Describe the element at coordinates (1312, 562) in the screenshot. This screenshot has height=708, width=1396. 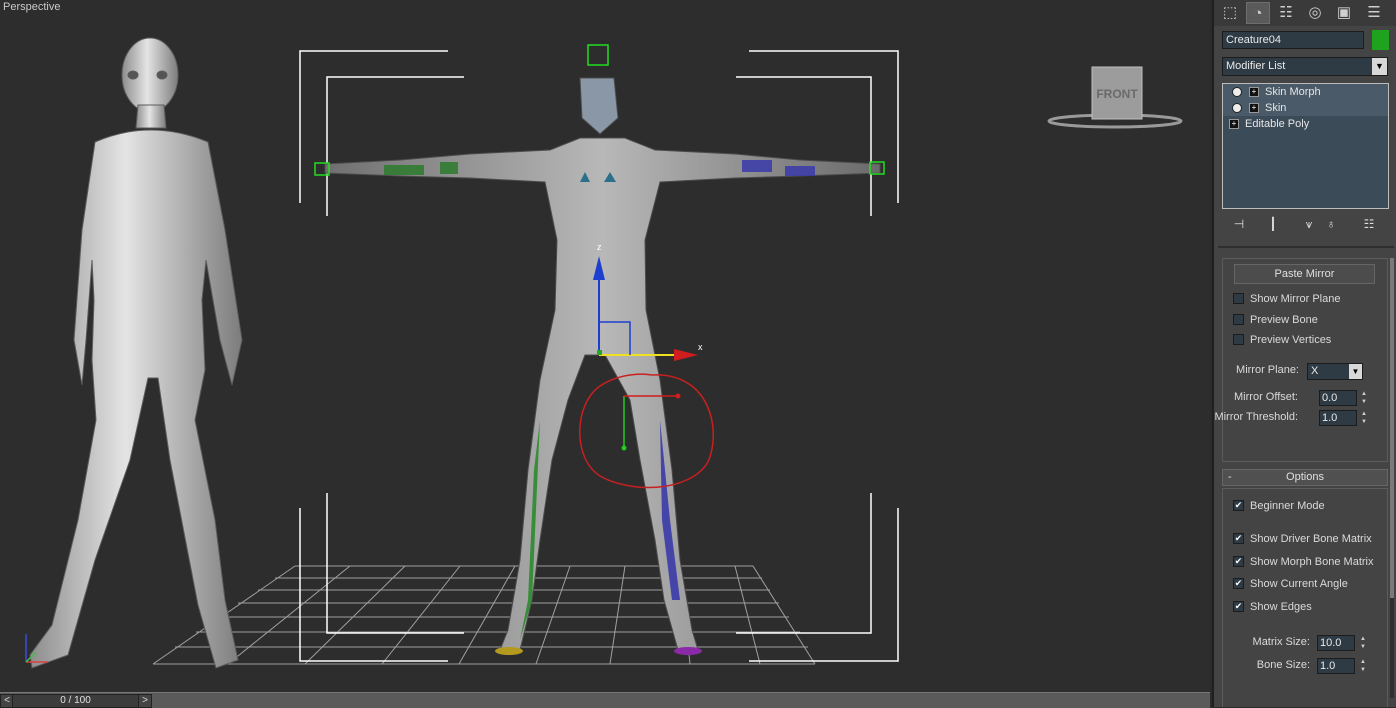
I see `checkbox-label: Show Morph Bone Matrix` at that location.